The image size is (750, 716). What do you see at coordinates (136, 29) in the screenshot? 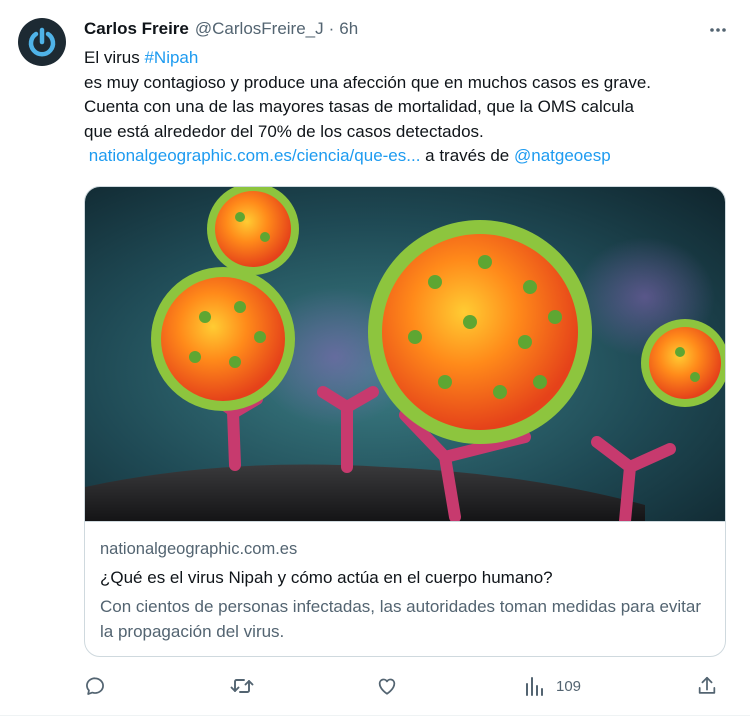
I see `author-name: Carlos Freire` at bounding box center [136, 29].